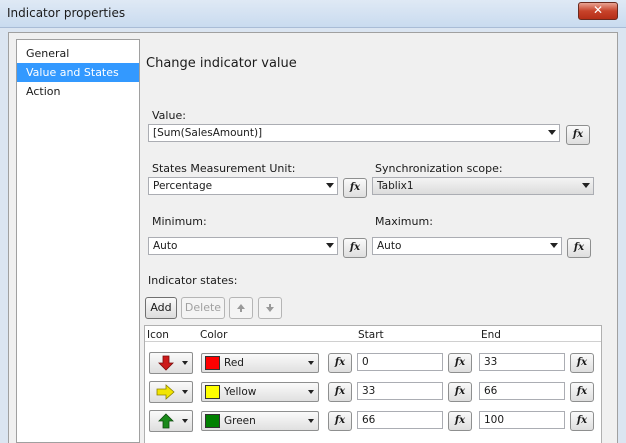 This screenshot has width=626, height=443. Describe the element at coordinates (354, 133) in the screenshot. I see `value-combo: [Sum(SalesAmount)]` at that location.